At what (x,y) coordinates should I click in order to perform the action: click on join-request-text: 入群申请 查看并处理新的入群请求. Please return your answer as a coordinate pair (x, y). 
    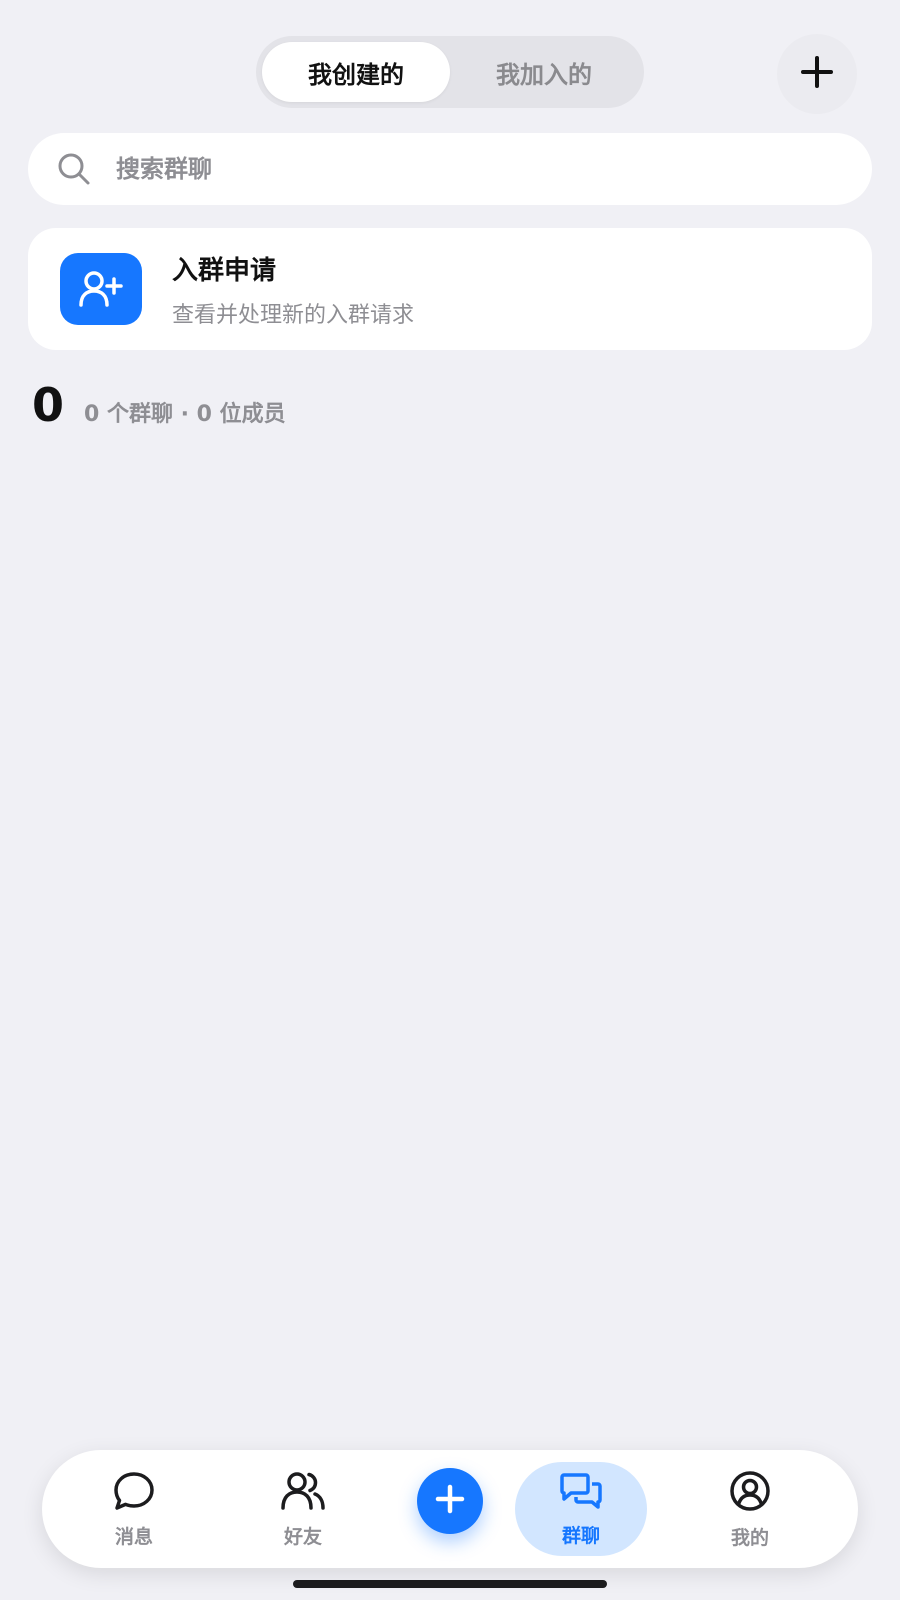
    Looking at the image, I should click on (293, 289).